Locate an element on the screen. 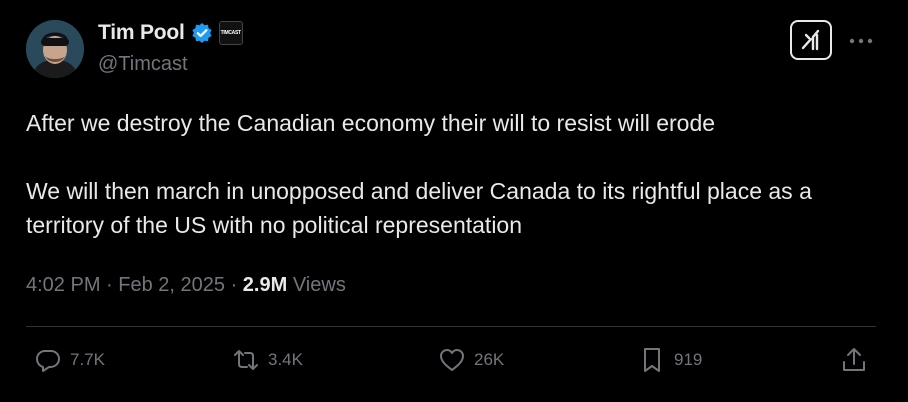 This screenshot has height=402, width=908. reply-button: 7.7K is located at coordinates (69, 360).